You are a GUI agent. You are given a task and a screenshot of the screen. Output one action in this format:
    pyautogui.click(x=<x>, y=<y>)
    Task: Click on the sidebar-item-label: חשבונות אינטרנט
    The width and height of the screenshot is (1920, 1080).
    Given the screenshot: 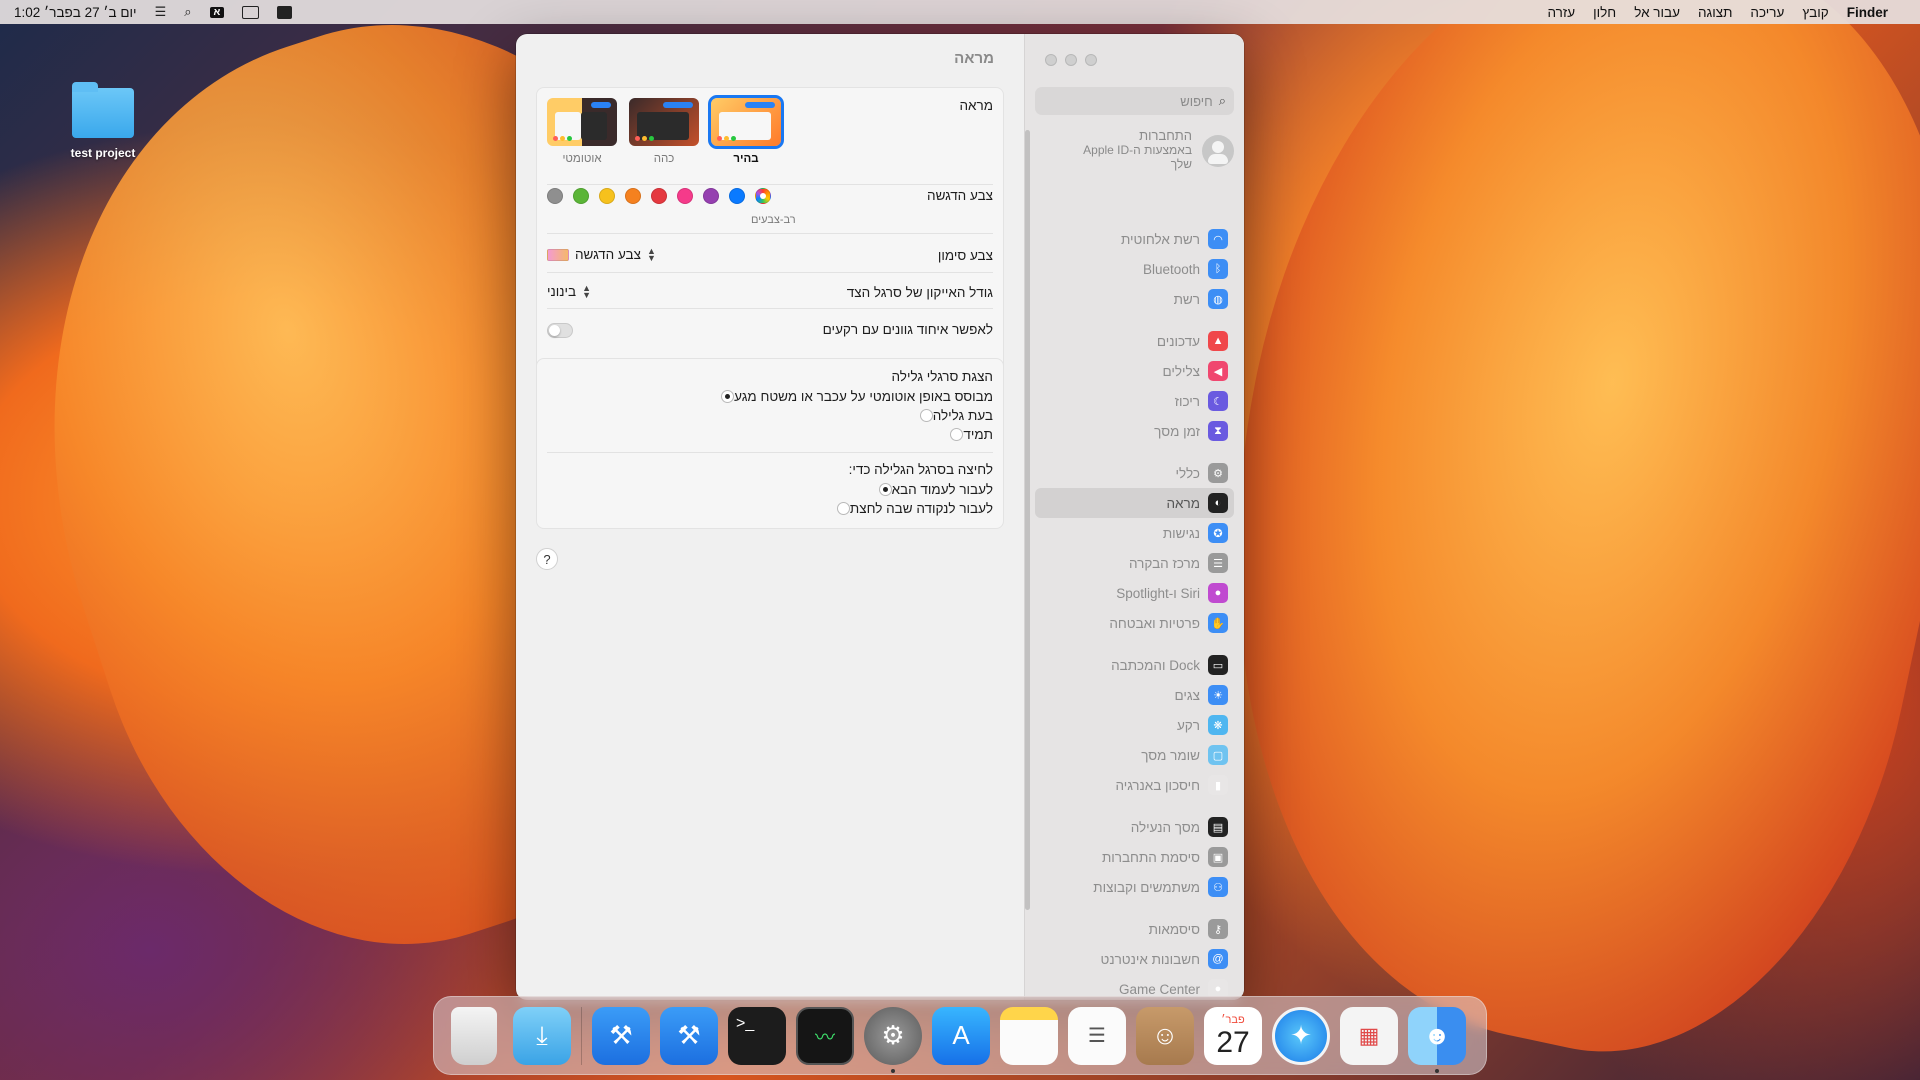 What is the action you would take?
    pyautogui.click(x=1150, y=959)
    